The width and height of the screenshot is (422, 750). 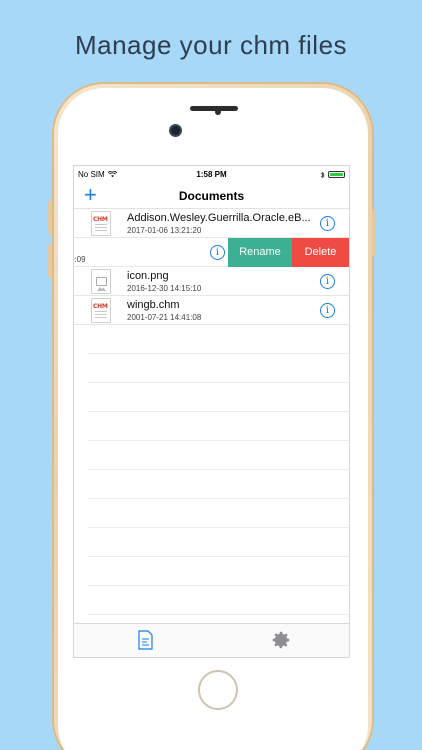 I want to click on file-date: 2016-12-30 14:15:10, so click(x=164, y=288).